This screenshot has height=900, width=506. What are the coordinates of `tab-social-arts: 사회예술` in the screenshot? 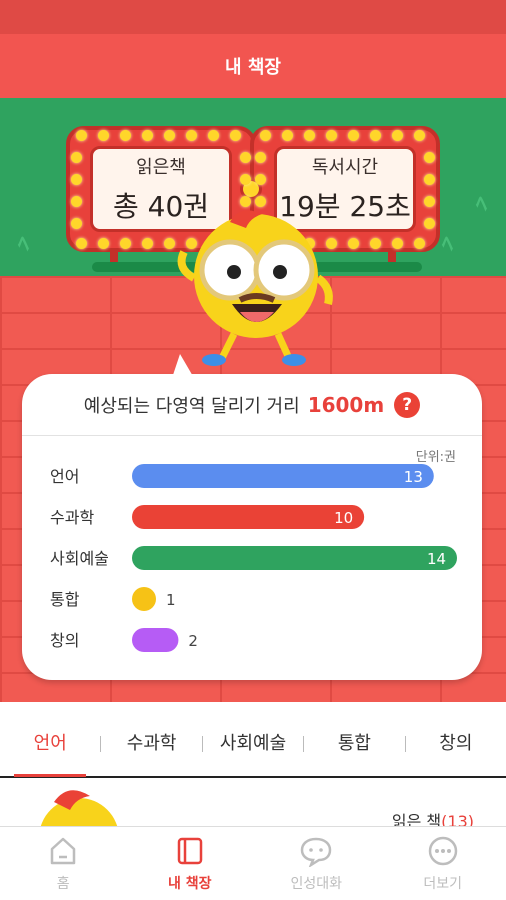 It's located at (253, 744).